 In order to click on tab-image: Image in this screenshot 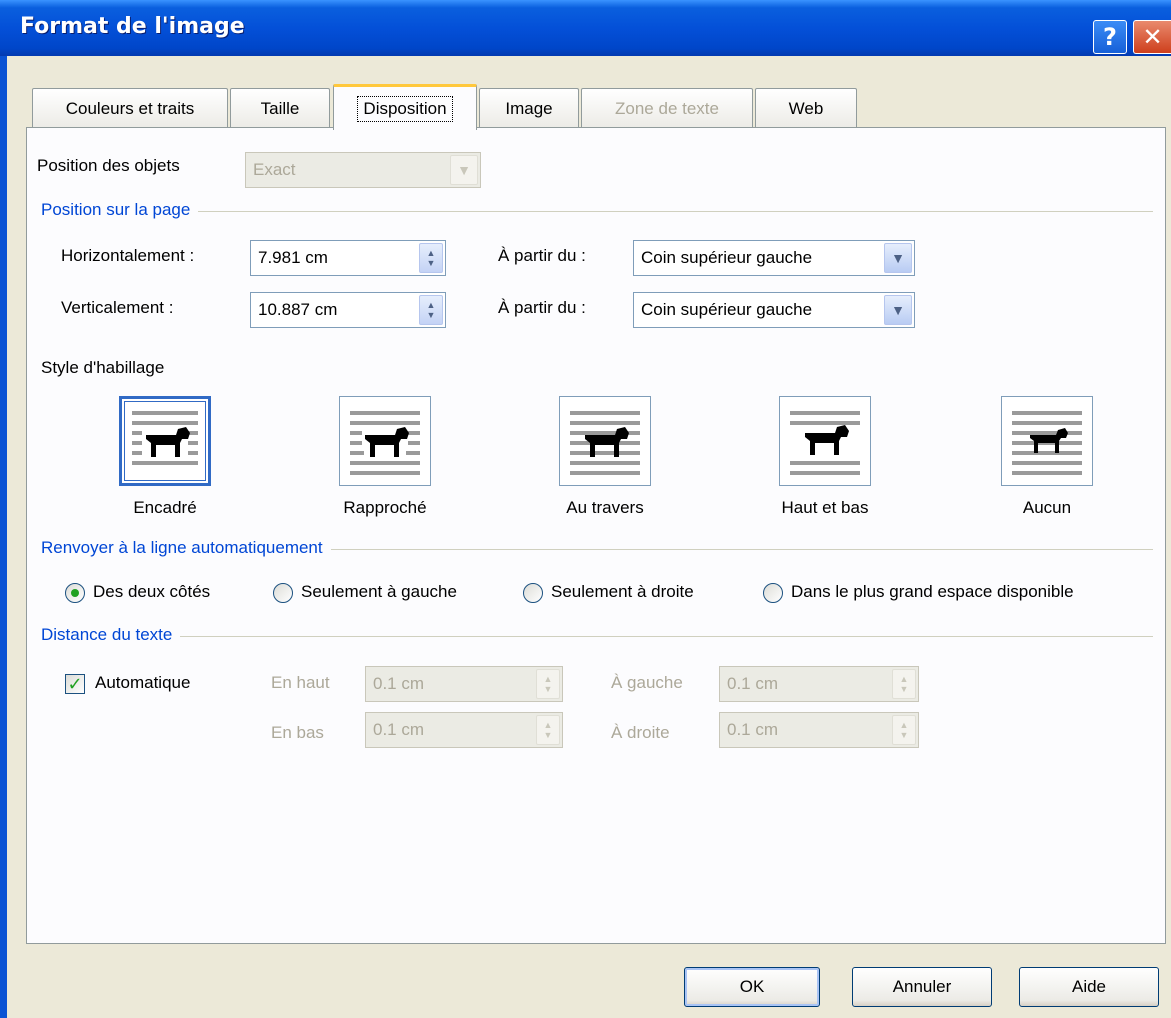, I will do `click(529, 108)`.